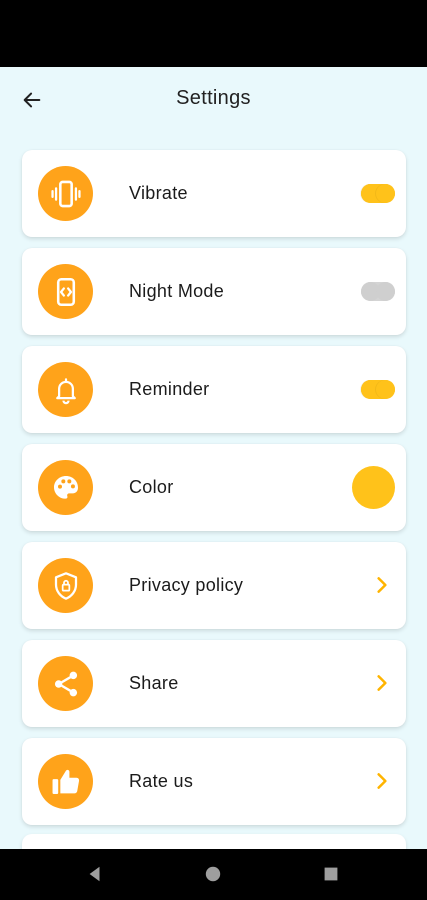 This screenshot has width=427, height=900. I want to click on setting-label: Privacy policy, so click(186, 585).